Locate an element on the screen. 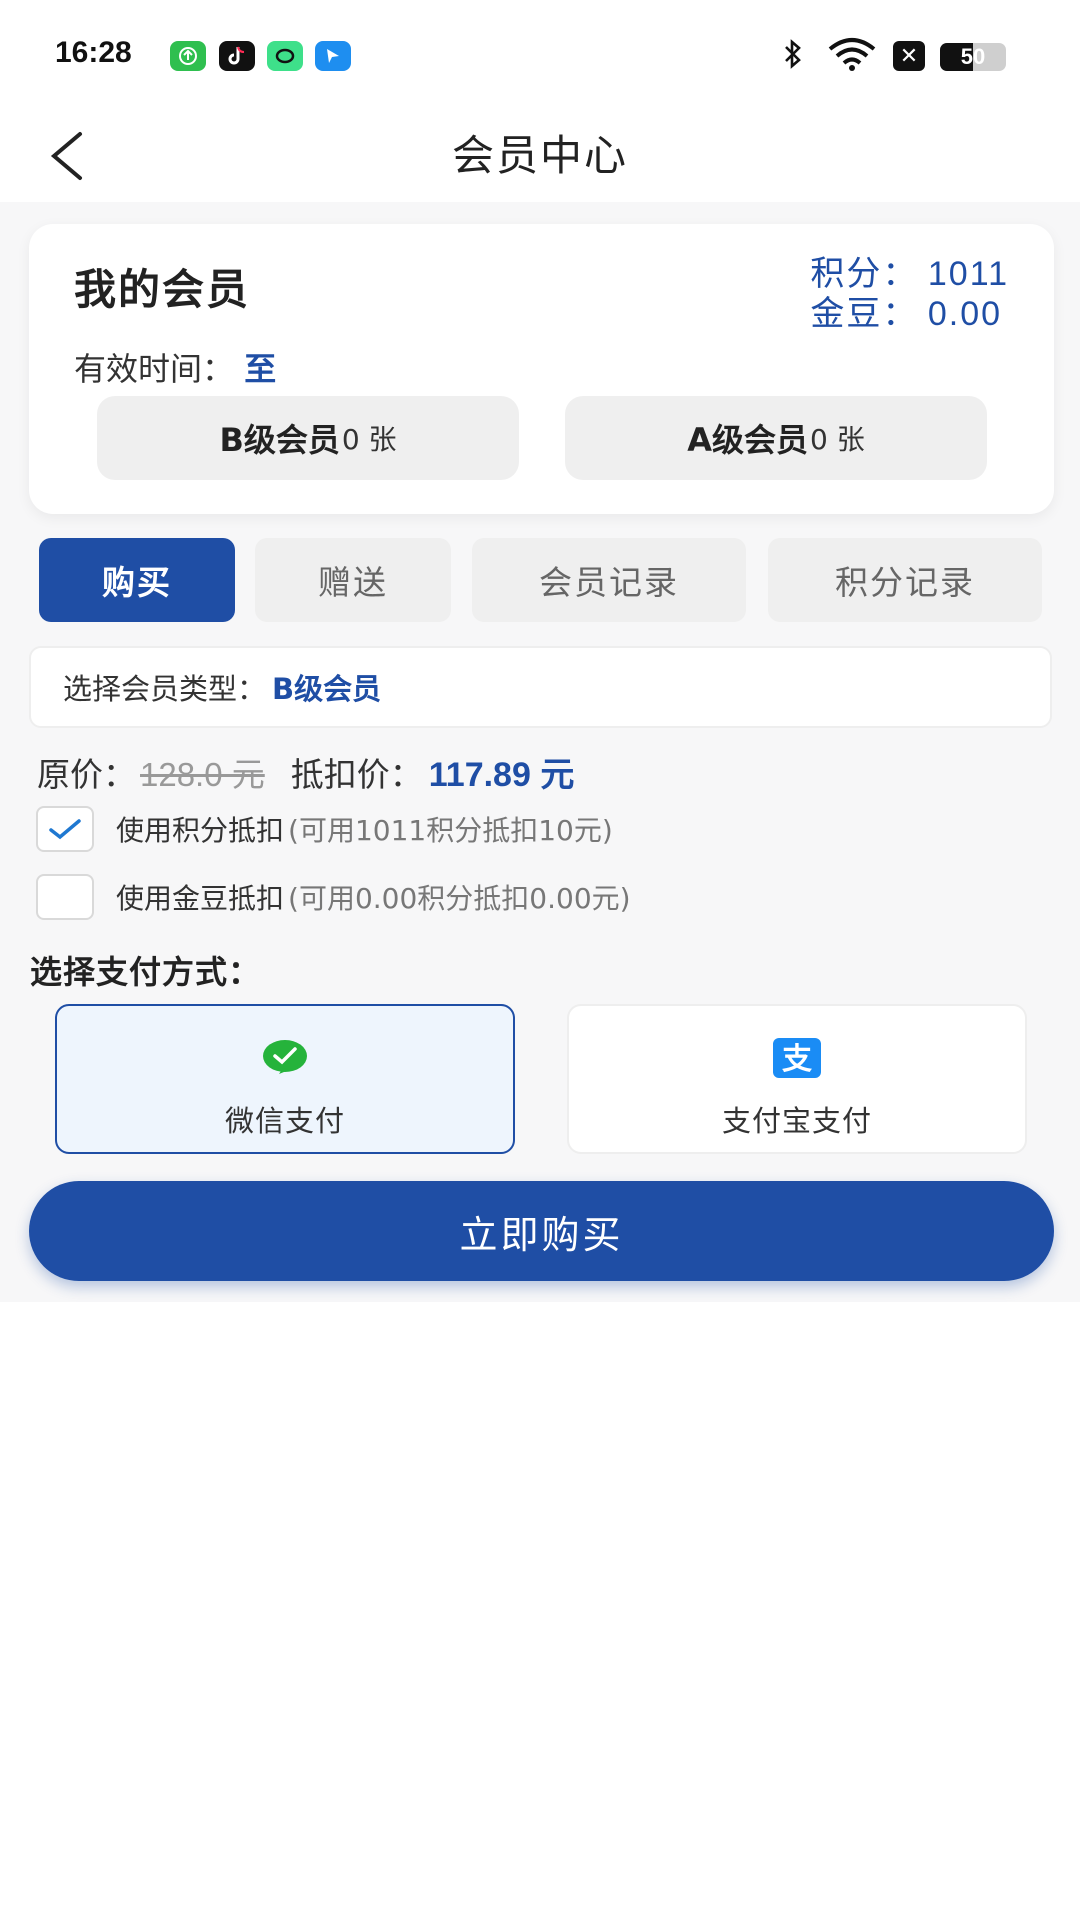 Image resolution: width=1080 pixels, height=1920 pixels. level-b-name: B级会员 is located at coordinates (279, 440).